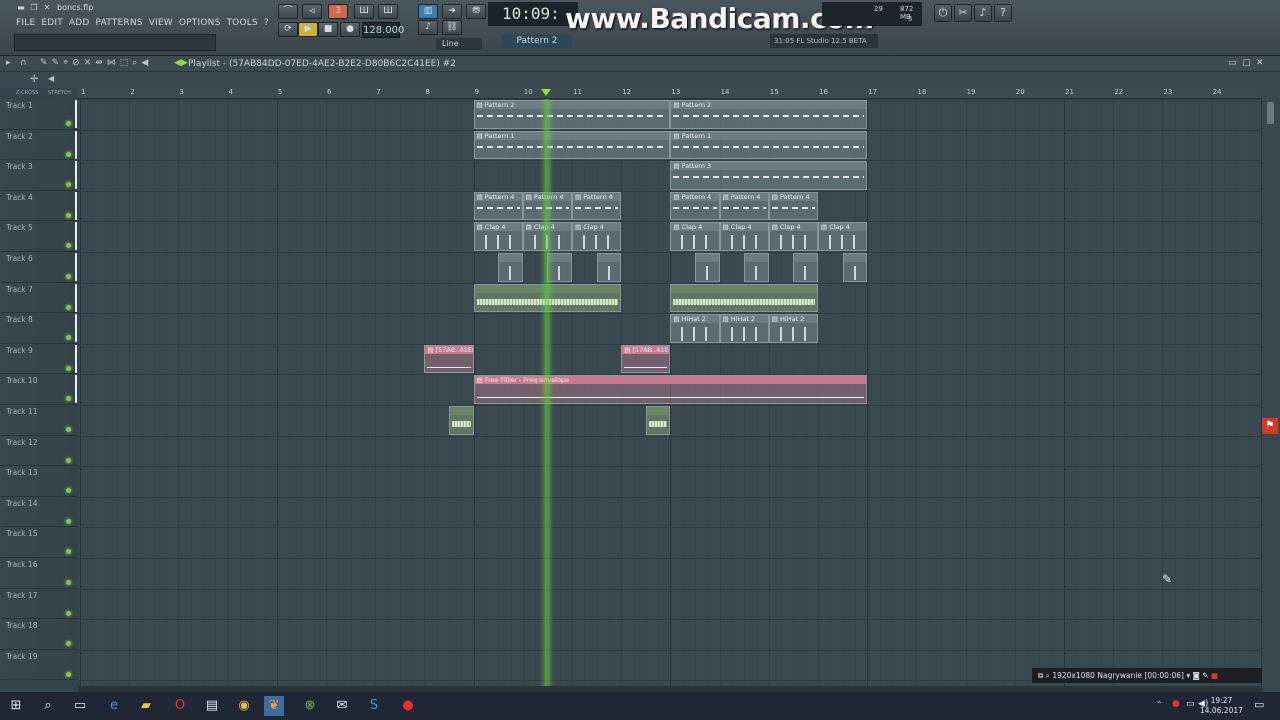  What do you see at coordinates (39, 236) in the screenshot?
I see `track-header: Track 5` at bounding box center [39, 236].